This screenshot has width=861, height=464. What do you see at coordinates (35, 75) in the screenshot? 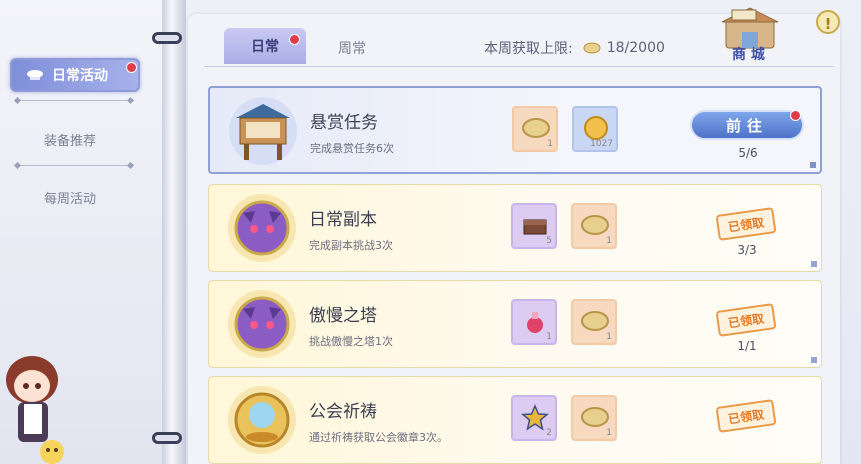
I see `airship-icon` at bounding box center [35, 75].